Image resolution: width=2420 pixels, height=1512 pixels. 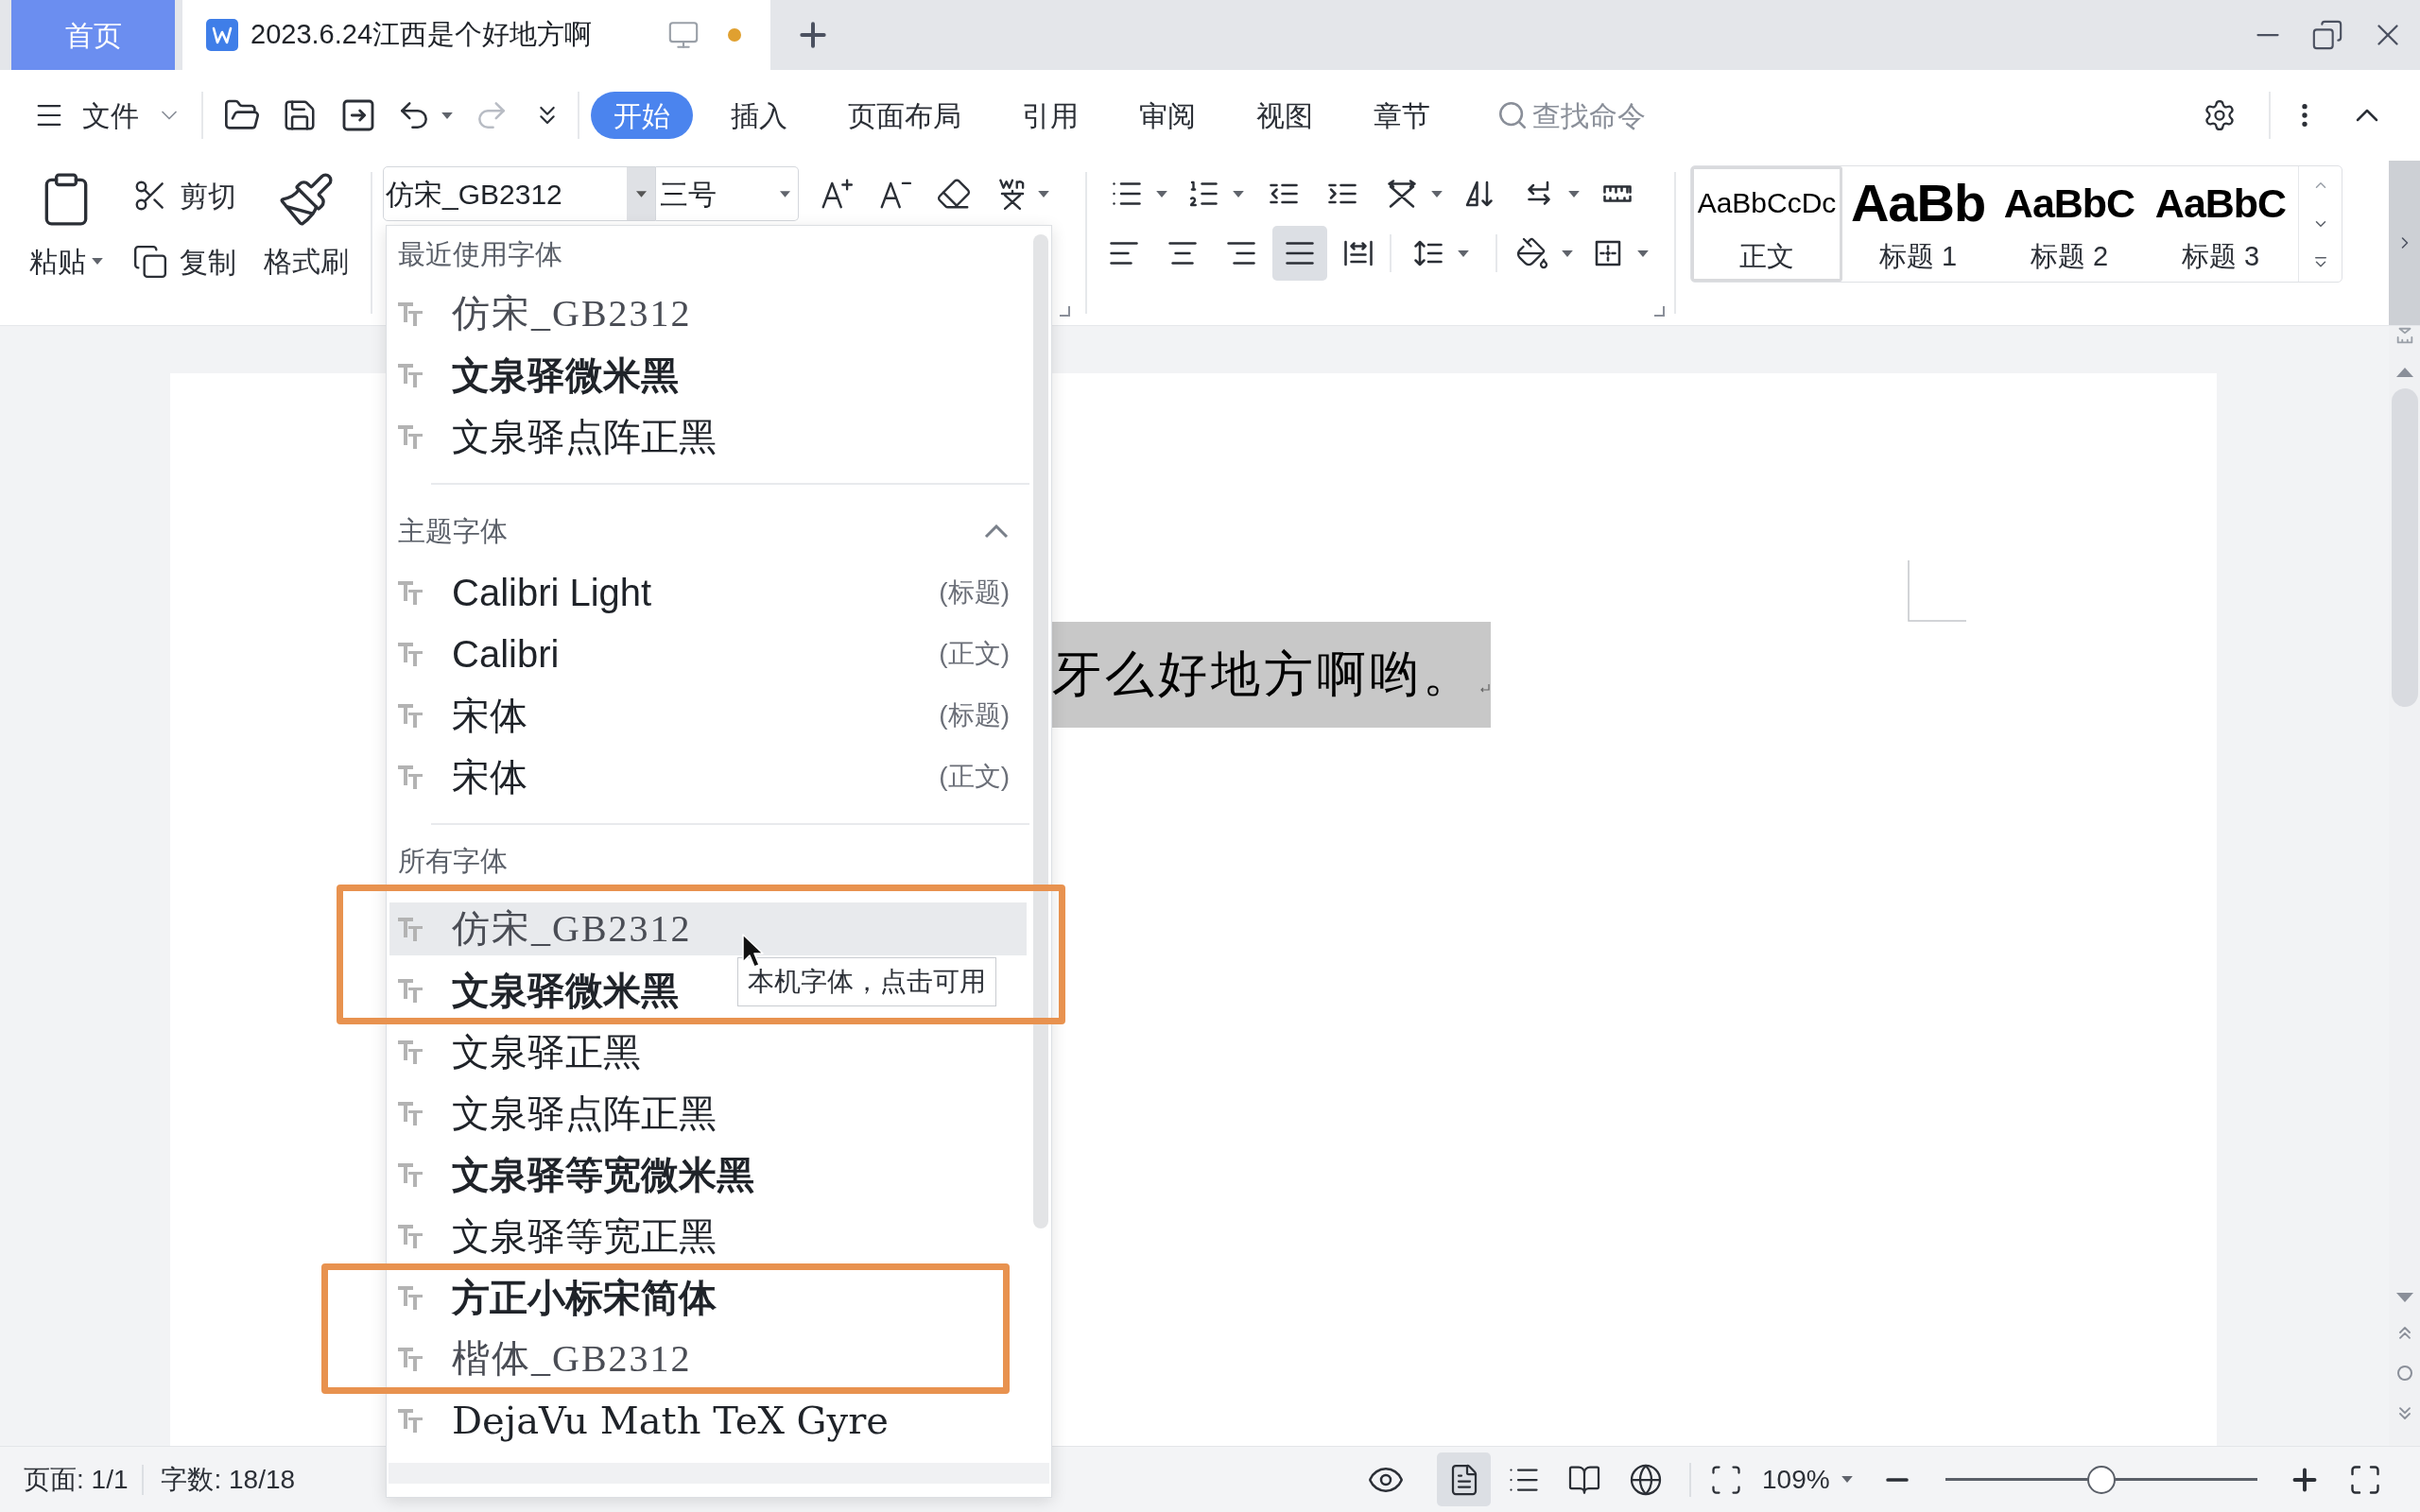 What do you see at coordinates (107, 115) in the screenshot?
I see `file-menu-button: 文件` at bounding box center [107, 115].